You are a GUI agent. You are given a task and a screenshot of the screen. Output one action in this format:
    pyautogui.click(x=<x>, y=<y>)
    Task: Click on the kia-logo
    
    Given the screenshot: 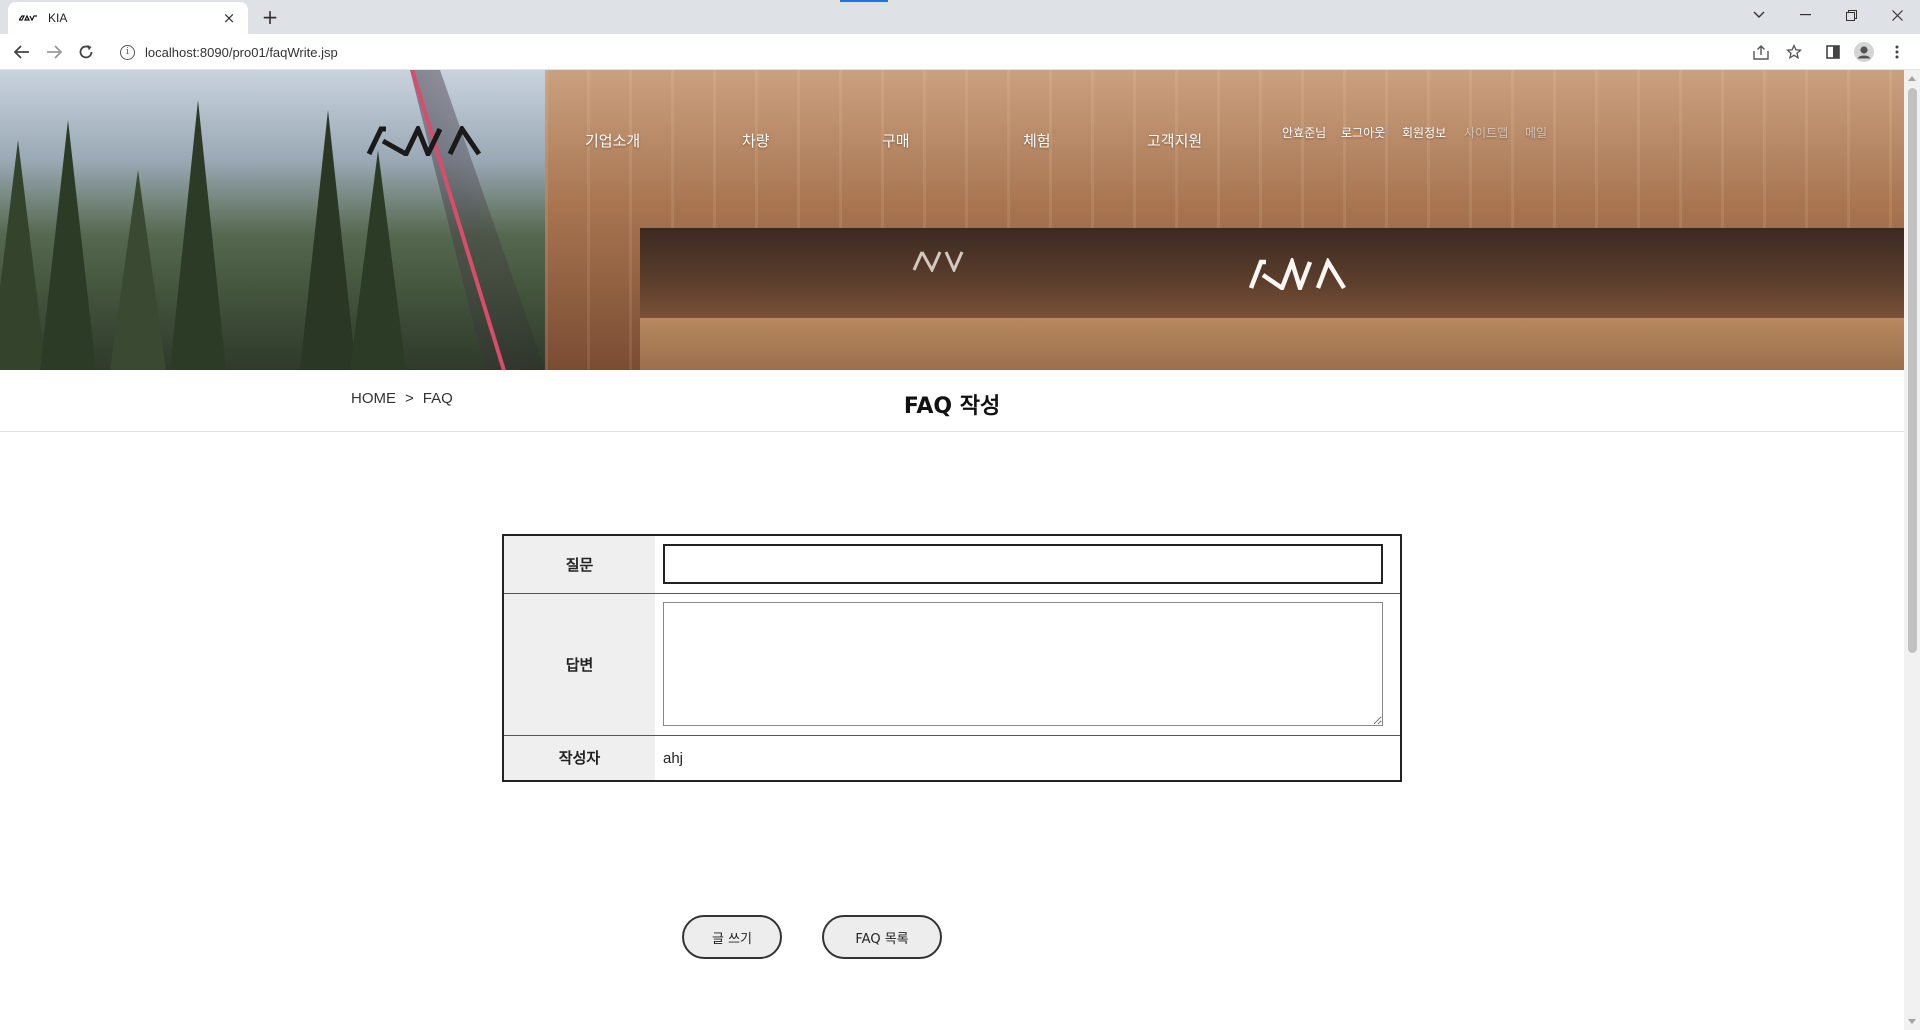 What is the action you would take?
    pyautogui.click(x=424, y=141)
    